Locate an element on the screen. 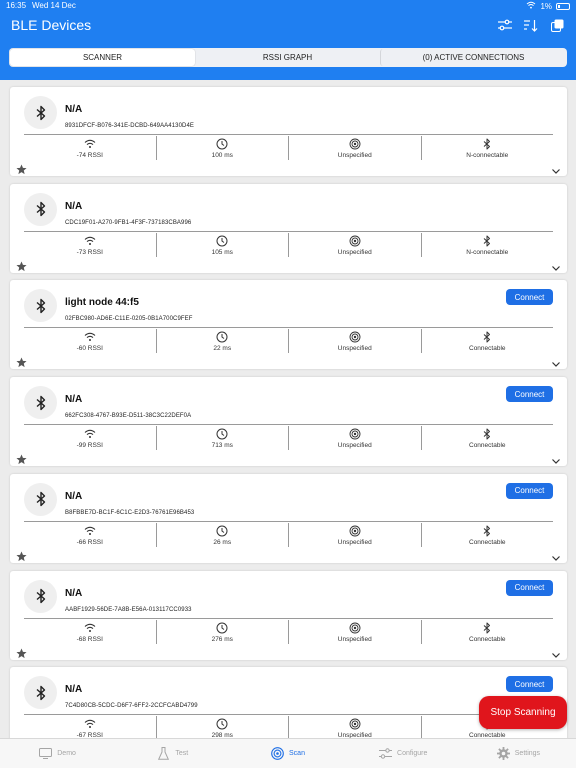 The height and width of the screenshot is (768, 576). connectable-stat: N-connectable is located at coordinates (487, 148).